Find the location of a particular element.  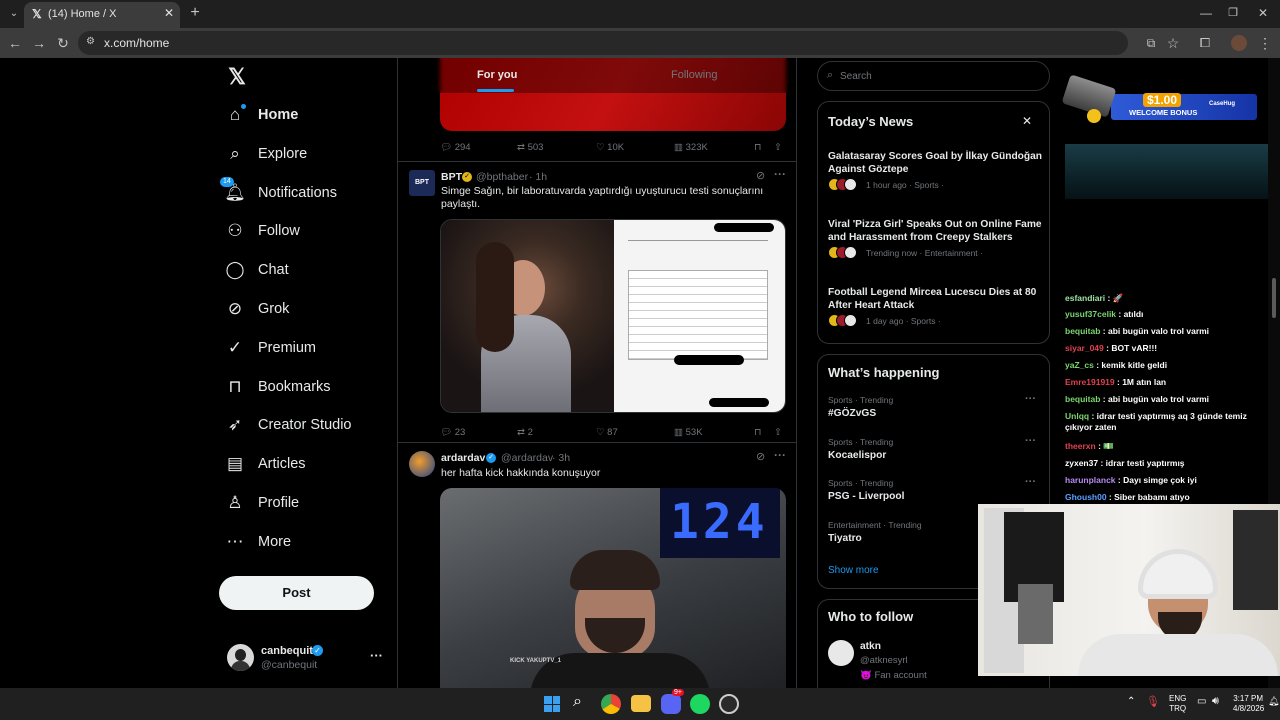

chat-username: bequitab is located at coordinates (1083, 331).